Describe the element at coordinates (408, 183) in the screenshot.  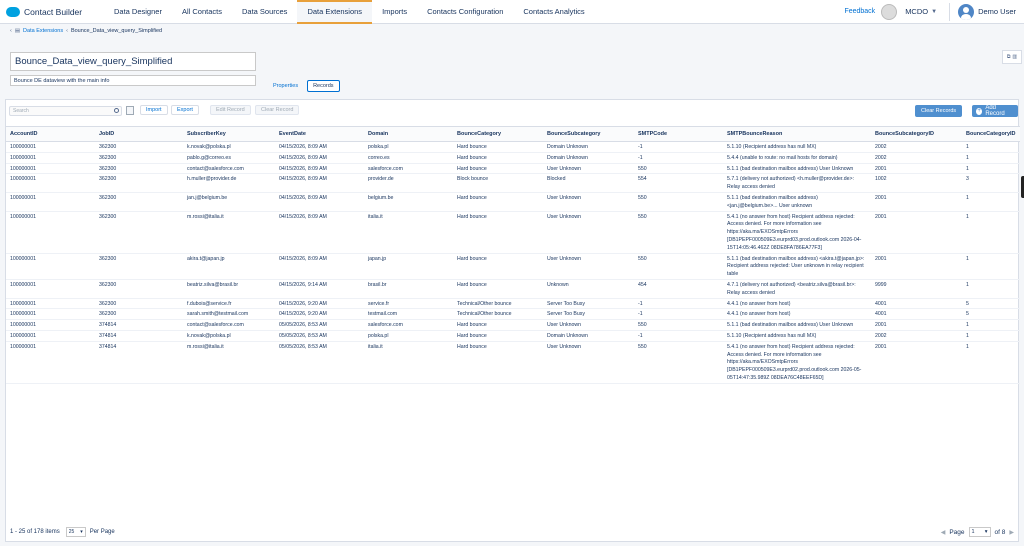
I see `table-cell: provider.de` at that location.